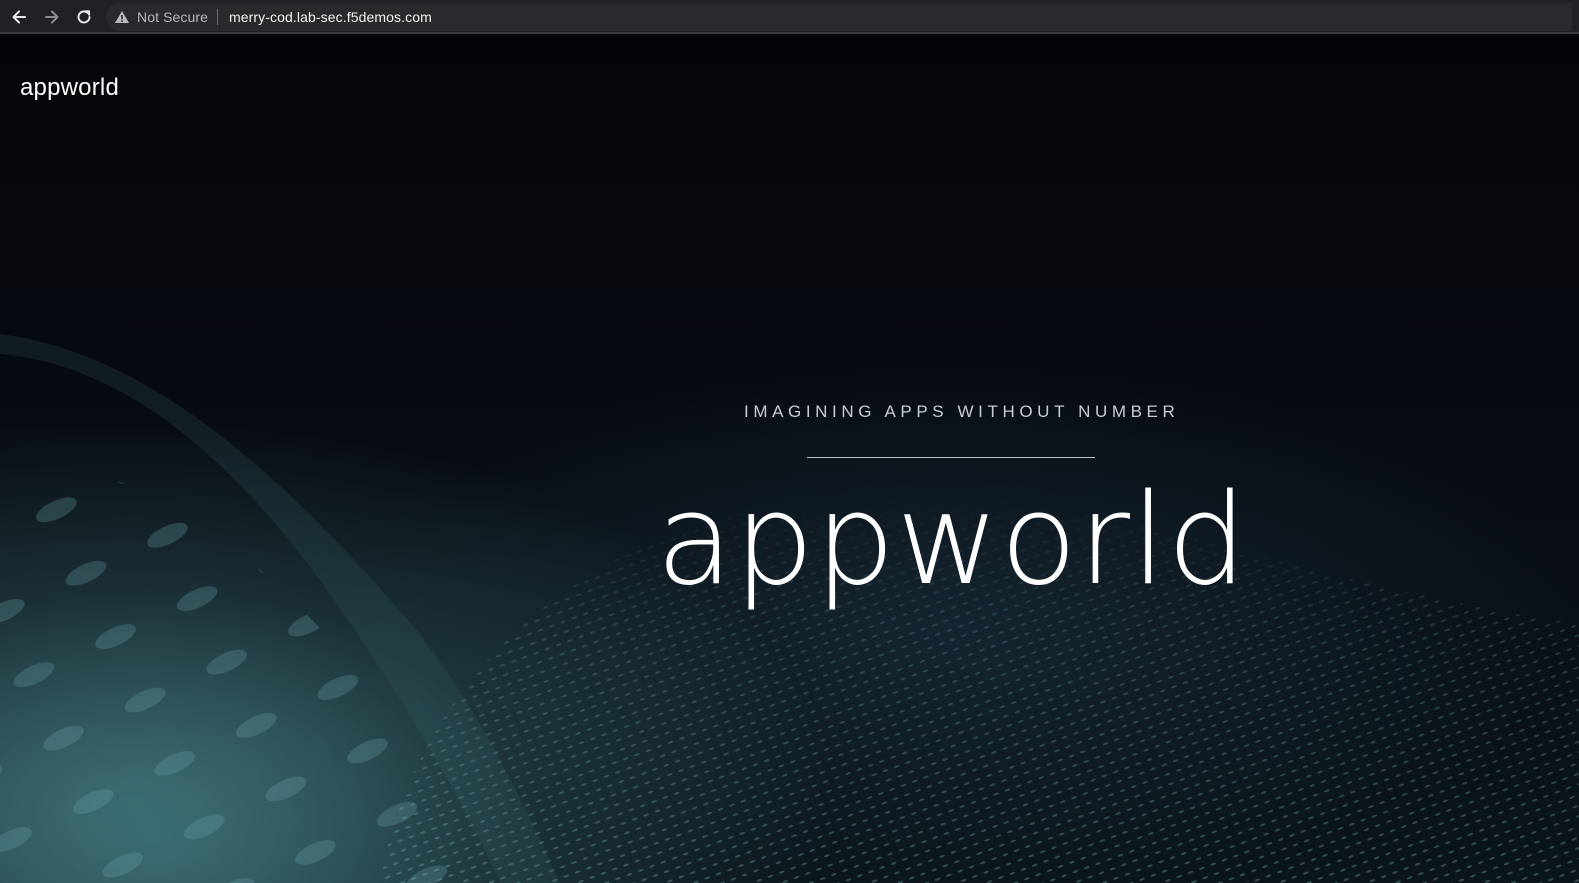 This screenshot has height=883, width=1579. I want to click on arrow-right-icon, so click(52, 17).